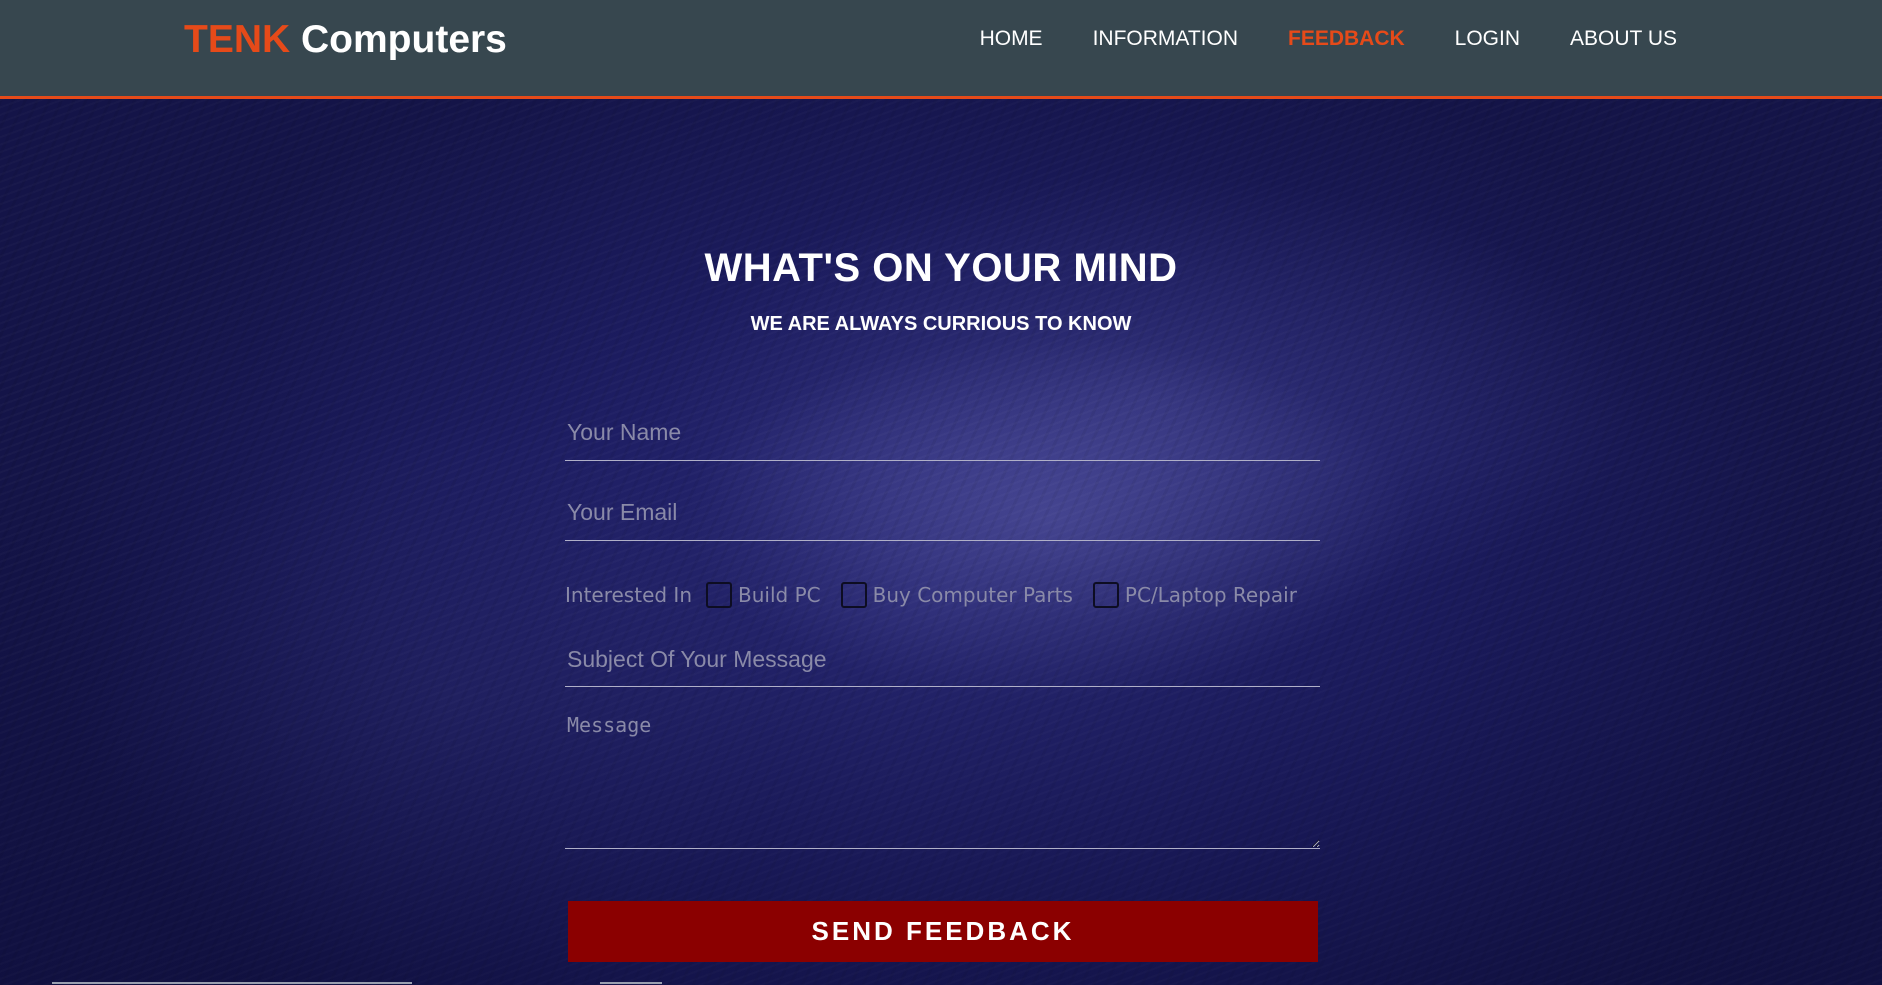 This screenshot has height=985, width=1882. What do you see at coordinates (1165, 39) in the screenshot?
I see `nav-information: INFORMATION` at bounding box center [1165, 39].